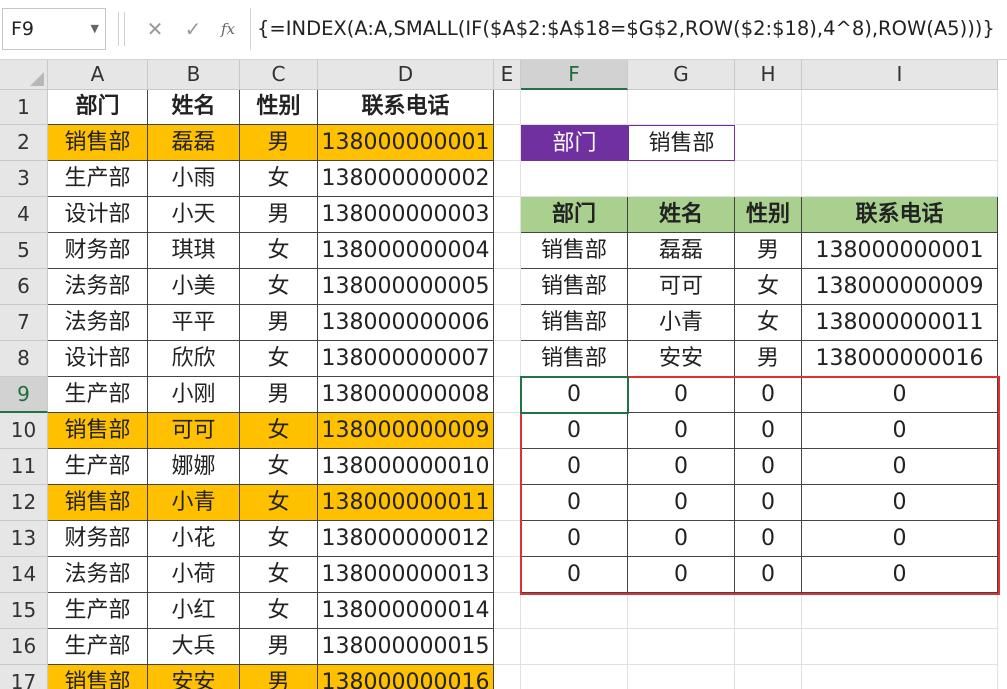  What do you see at coordinates (24, 215) in the screenshot?
I see `row-header-4: 4` at bounding box center [24, 215].